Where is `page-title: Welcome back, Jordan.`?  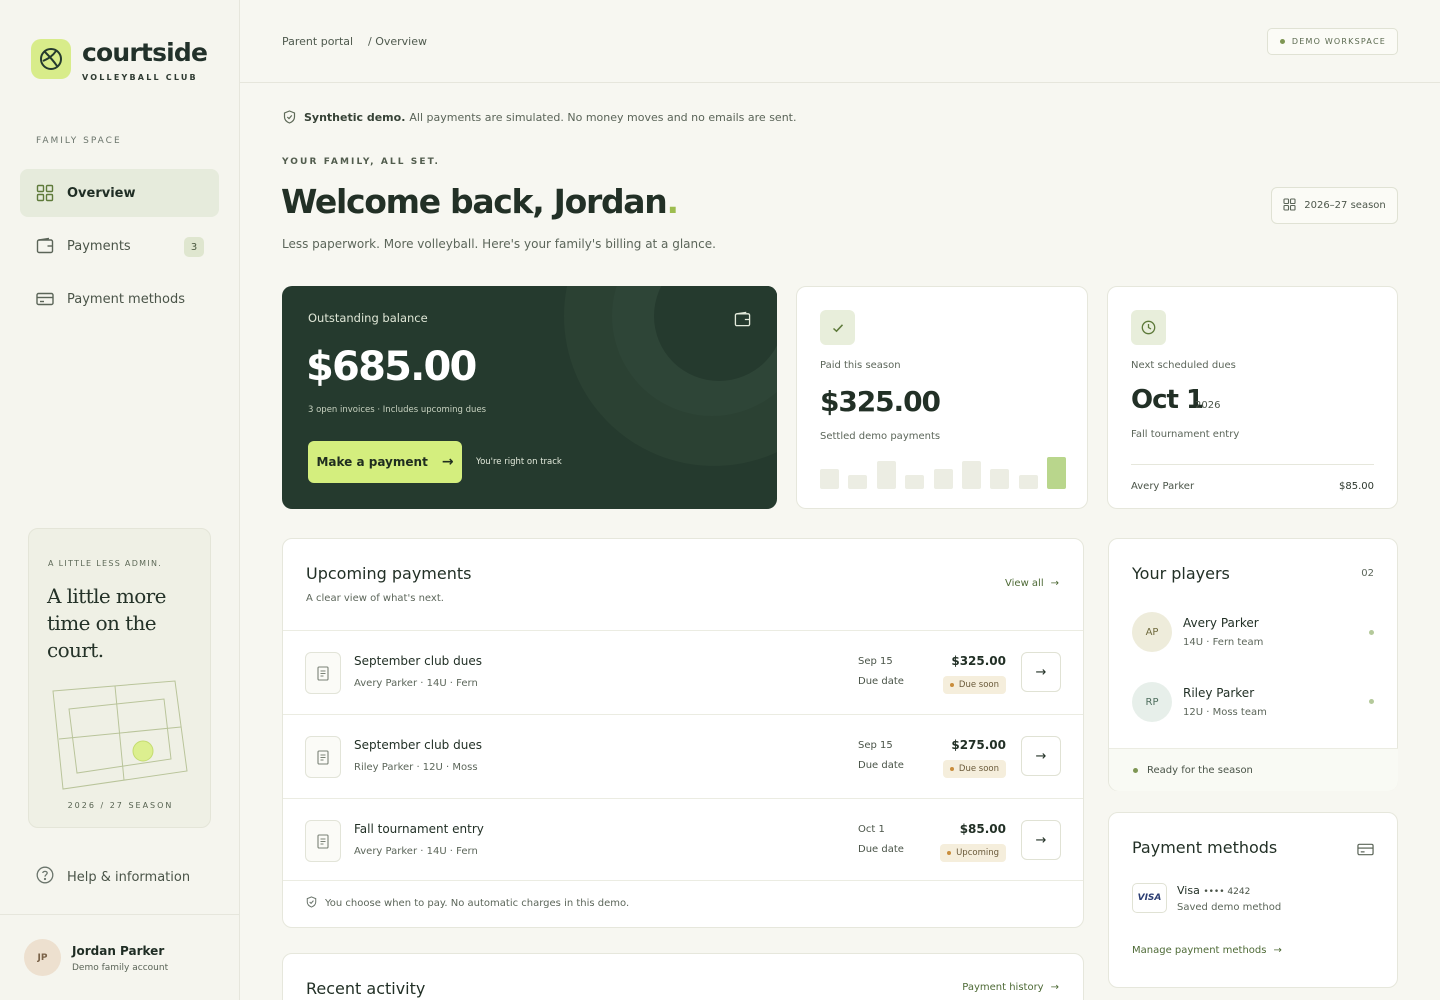 page-title: Welcome back, Jordan. is located at coordinates (480, 201).